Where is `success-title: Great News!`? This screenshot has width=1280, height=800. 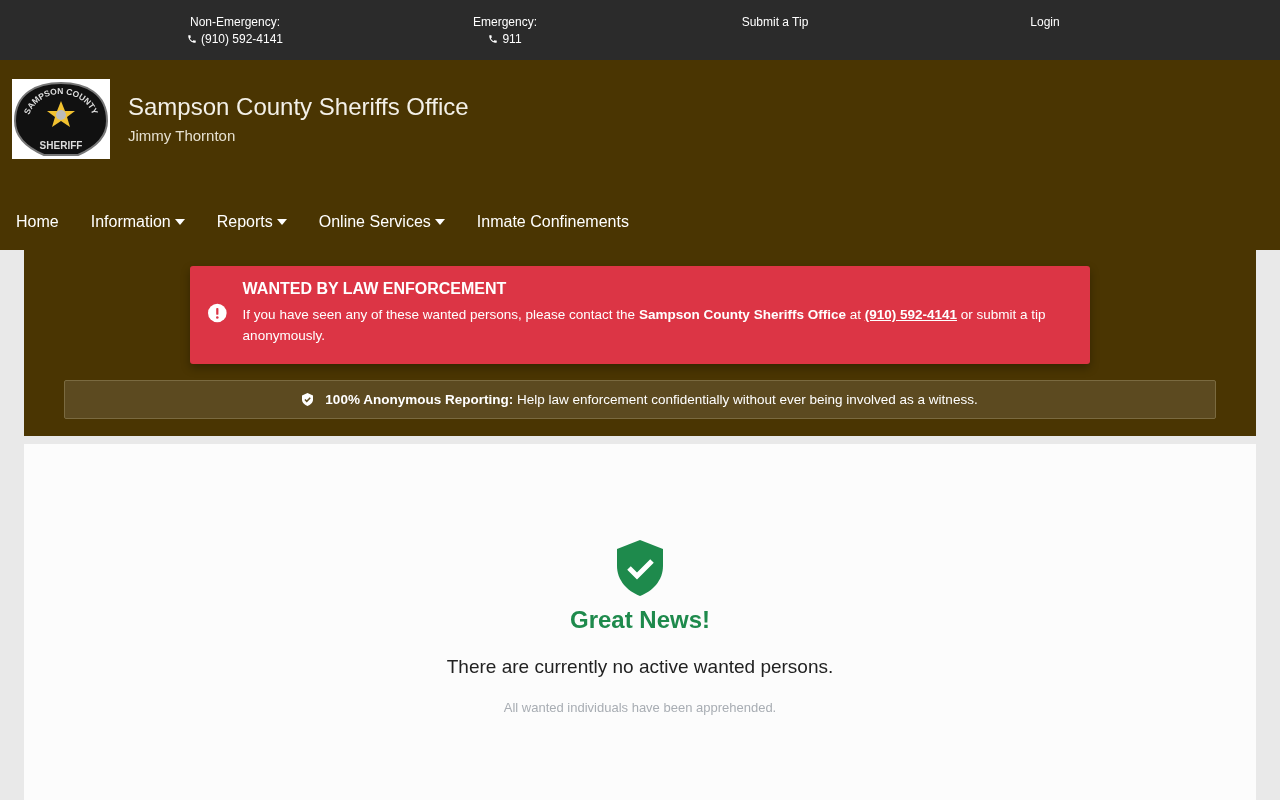
success-title: Great News! is located at coordinates (640, 620).